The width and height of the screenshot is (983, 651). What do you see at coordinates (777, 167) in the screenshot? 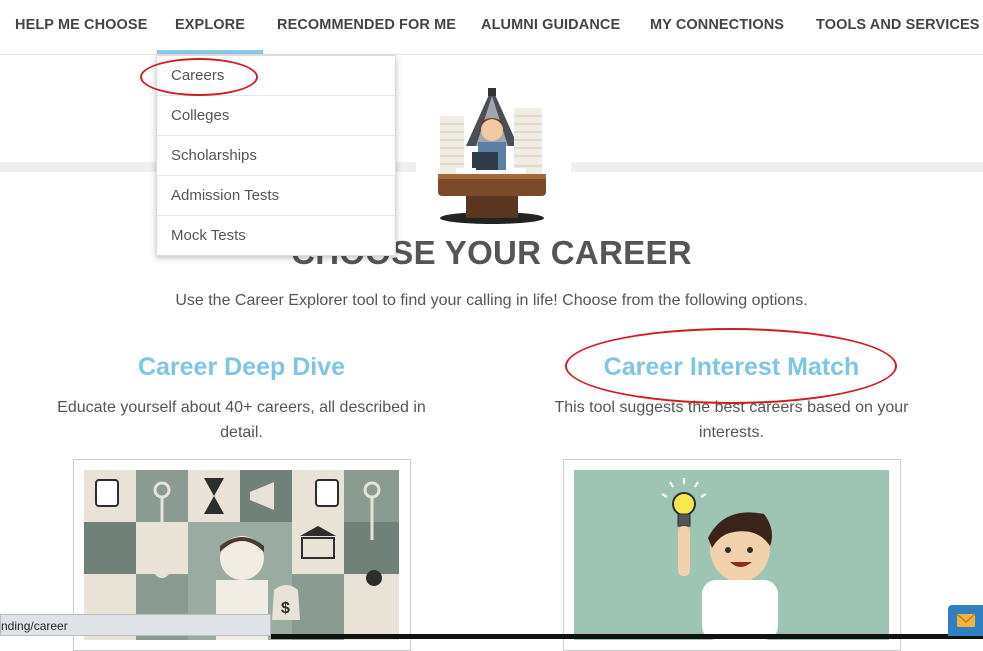
I see `divider-band-right` at bounding box center [777, 167].